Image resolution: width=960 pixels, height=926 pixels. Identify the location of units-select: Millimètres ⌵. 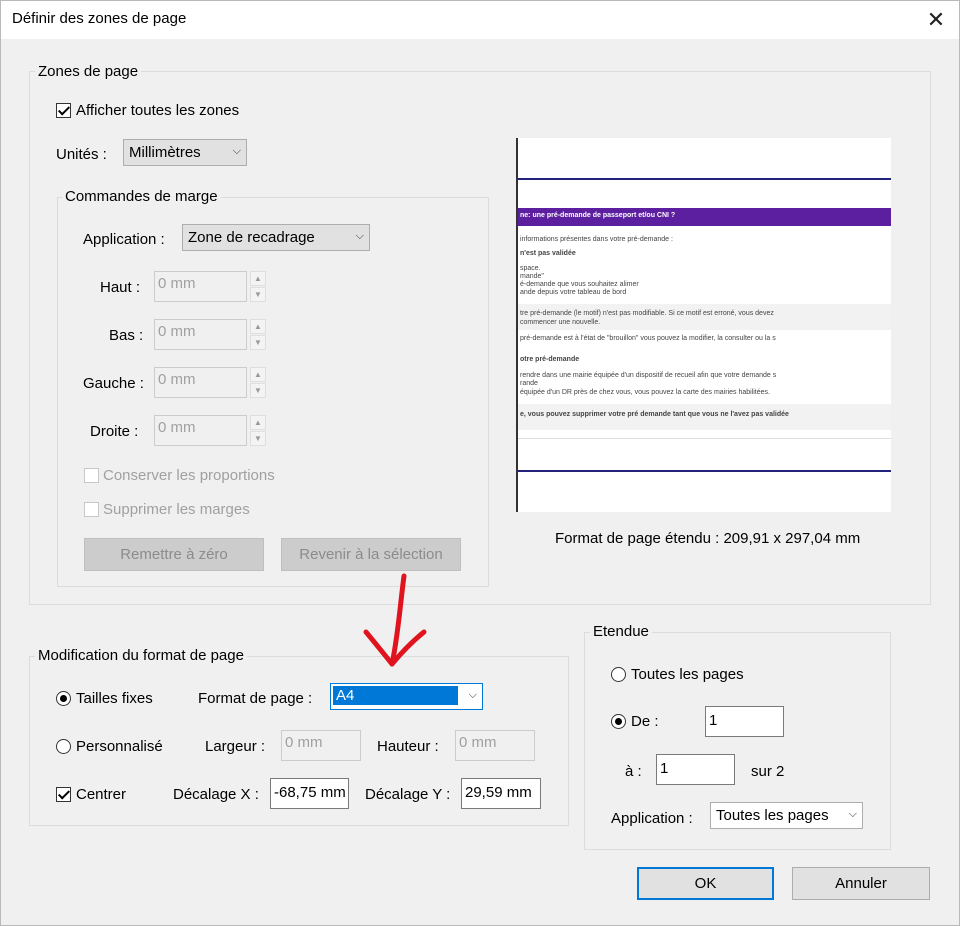
(185, 152).